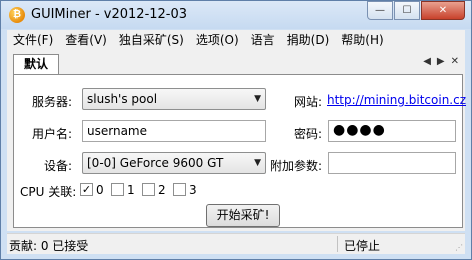  Describe the element at coordinates (122, 99) in the screenshot. I see `server-value: slush's pool` at that location.